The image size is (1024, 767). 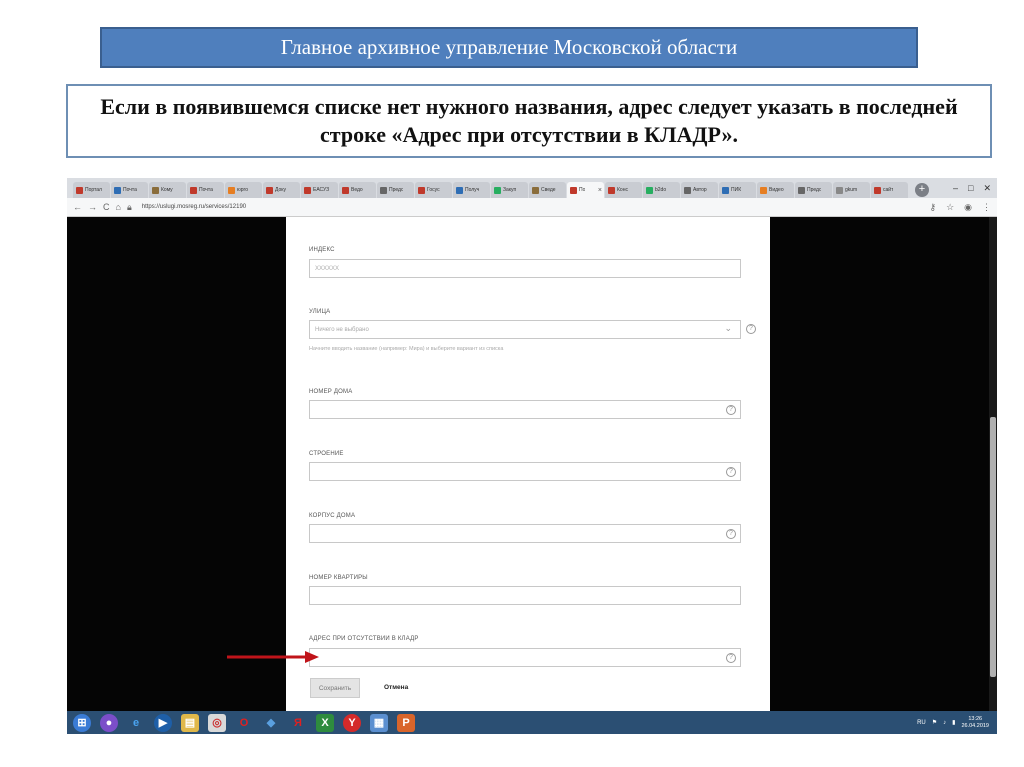 I want to click on kladr-help-icon: ?, so click(x=731, y=658).